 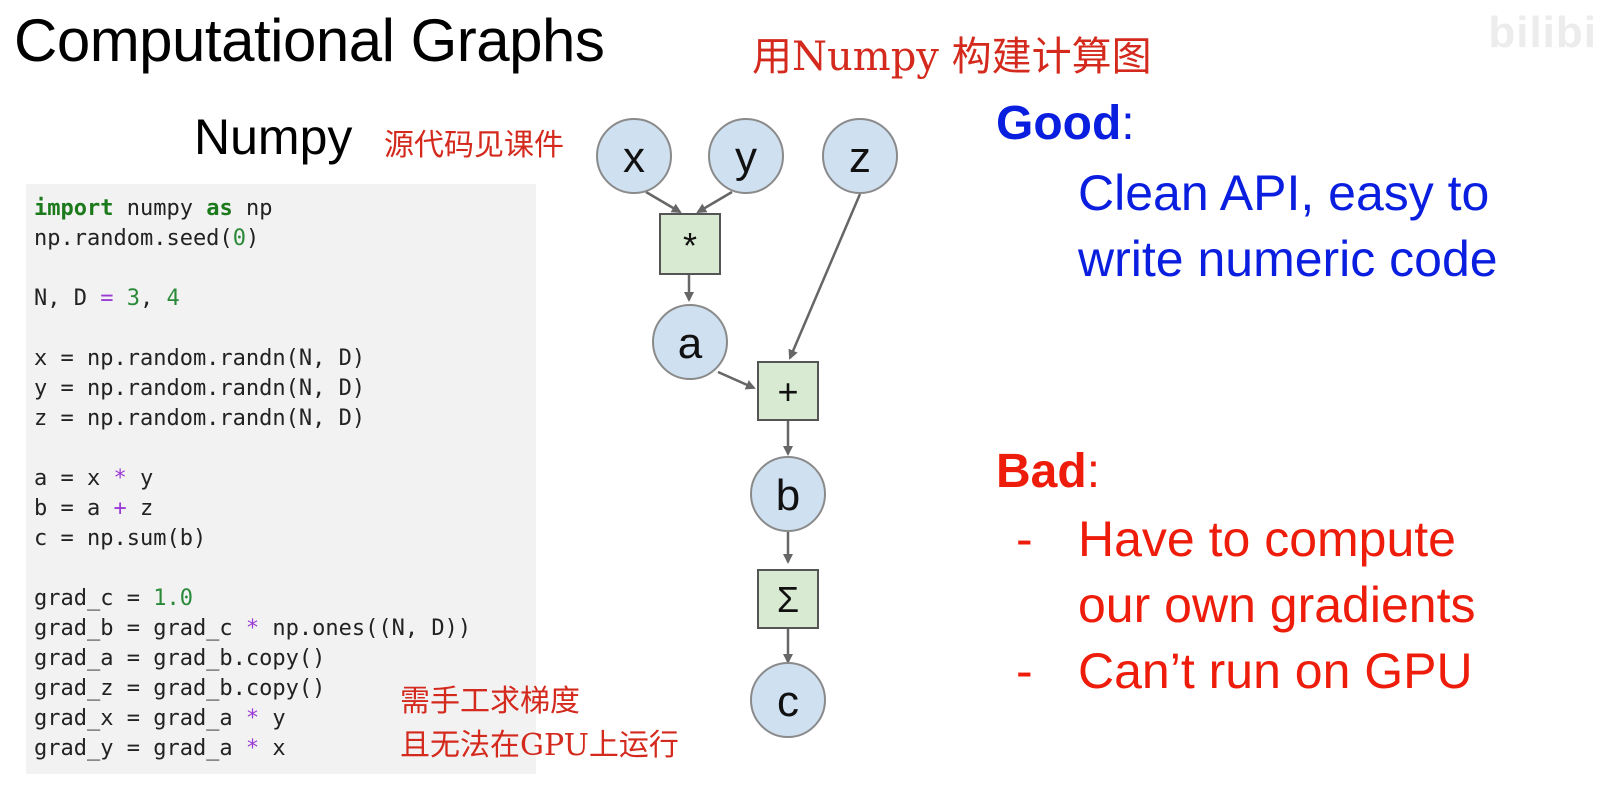 I want to click on code-line: a = x * y, so click(x=252, y=479).